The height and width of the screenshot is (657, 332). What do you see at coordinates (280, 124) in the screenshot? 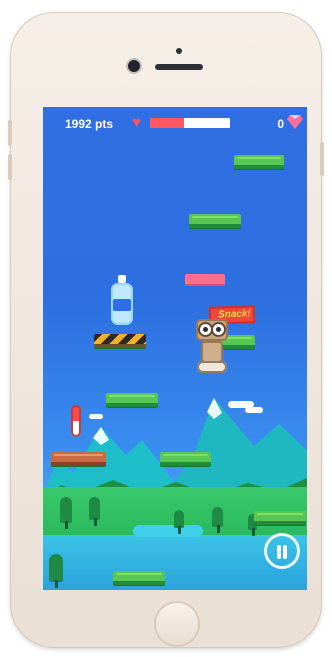
I see `gem-count: 0` at bounding box center [280, 124].